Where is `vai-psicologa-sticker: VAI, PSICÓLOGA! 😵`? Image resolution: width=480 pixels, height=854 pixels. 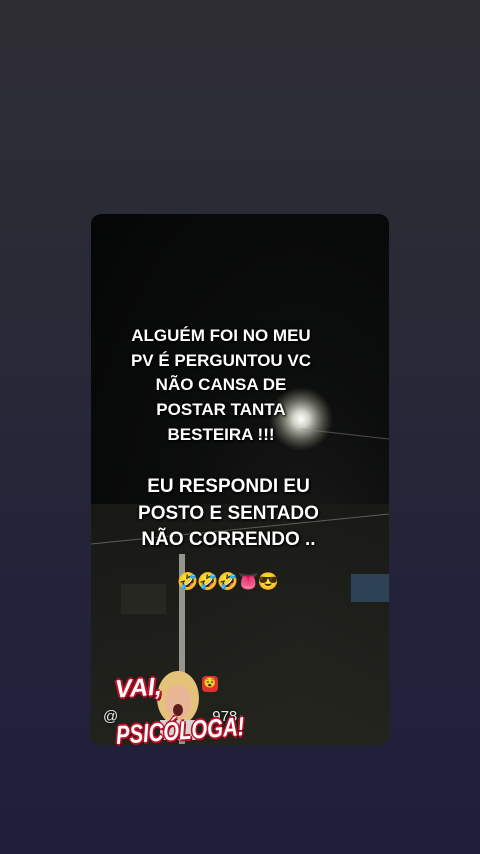 vai-psicologa-sticker: VAI, PSICÓLOGA! 😵 is located at coordinates (178, 716).